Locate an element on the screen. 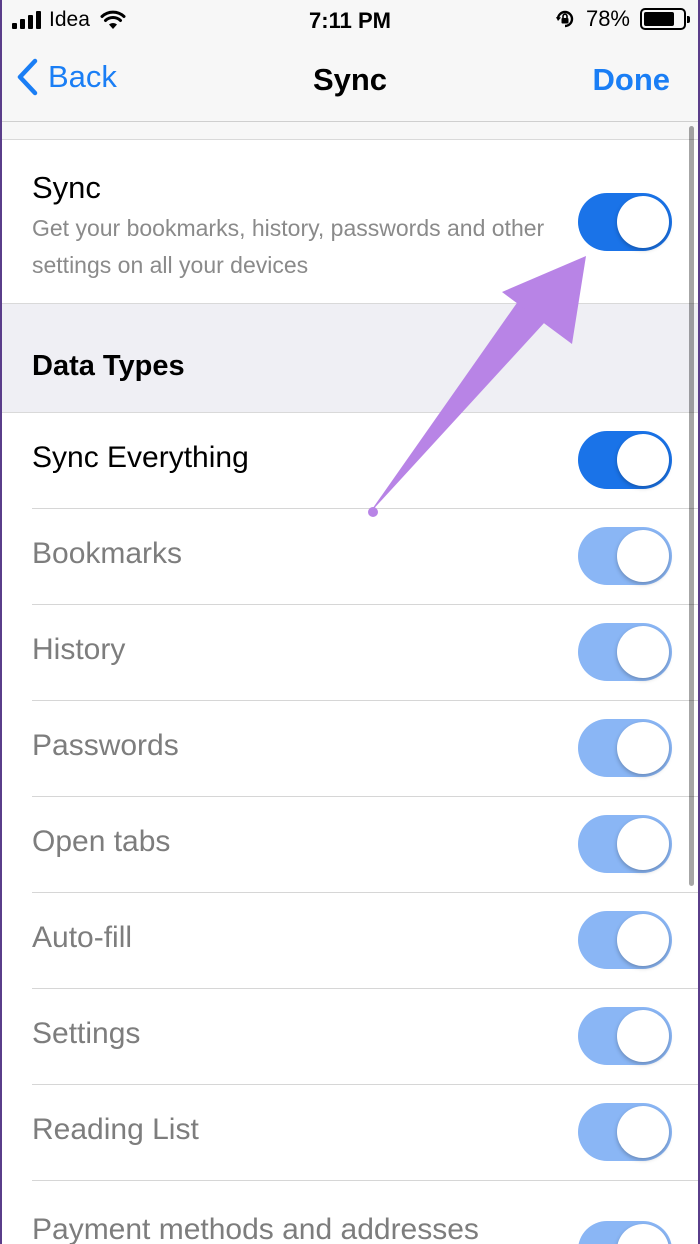  row-passwords: Passwords is located at coordinates (350, 749).